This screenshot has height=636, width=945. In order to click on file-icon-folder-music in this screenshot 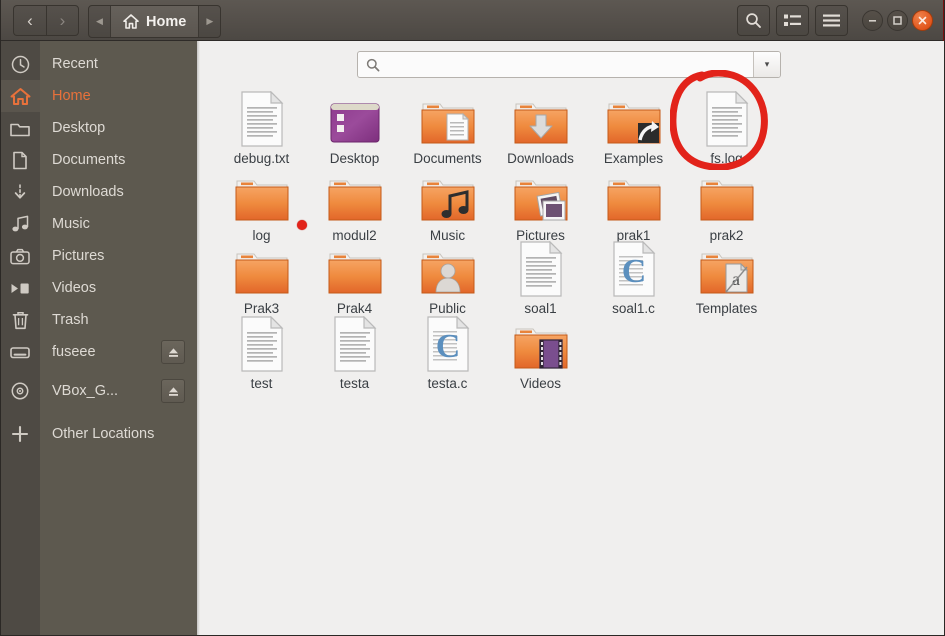, I will do `click(447, 195)`.